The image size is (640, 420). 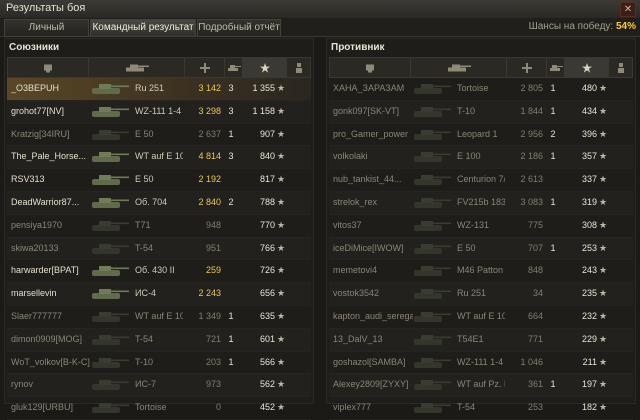 I want to click on xp-value: 770, so click(x=267, y=224).